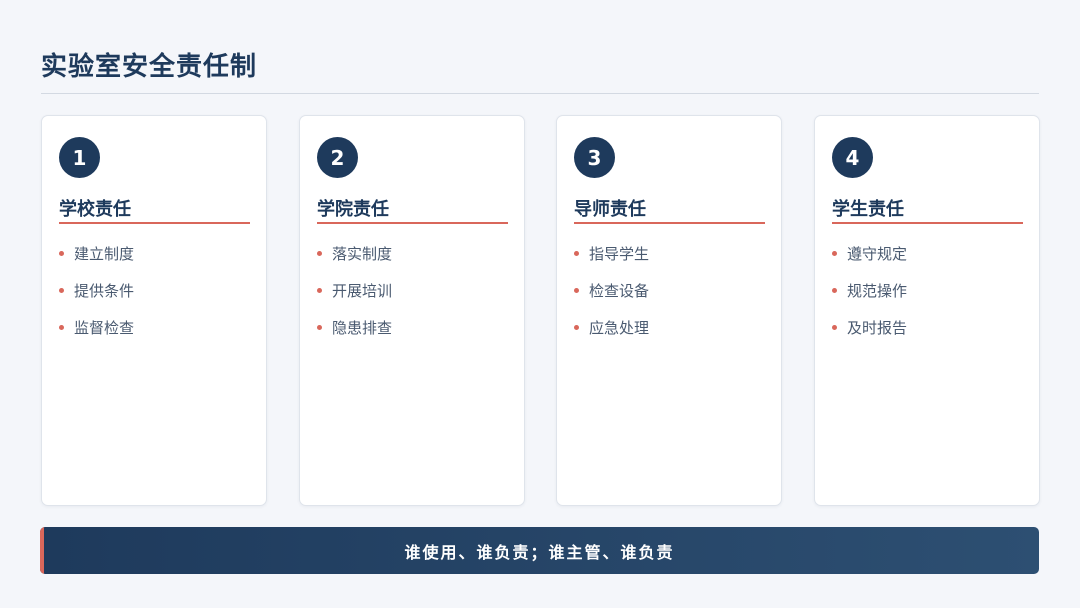 The width and height of the screenshot is (1080, 608). What do you see at coordinates (362, 291) in the screenshot?
I see `list-item-label: 开展培训` at bounding box center [362, 291].